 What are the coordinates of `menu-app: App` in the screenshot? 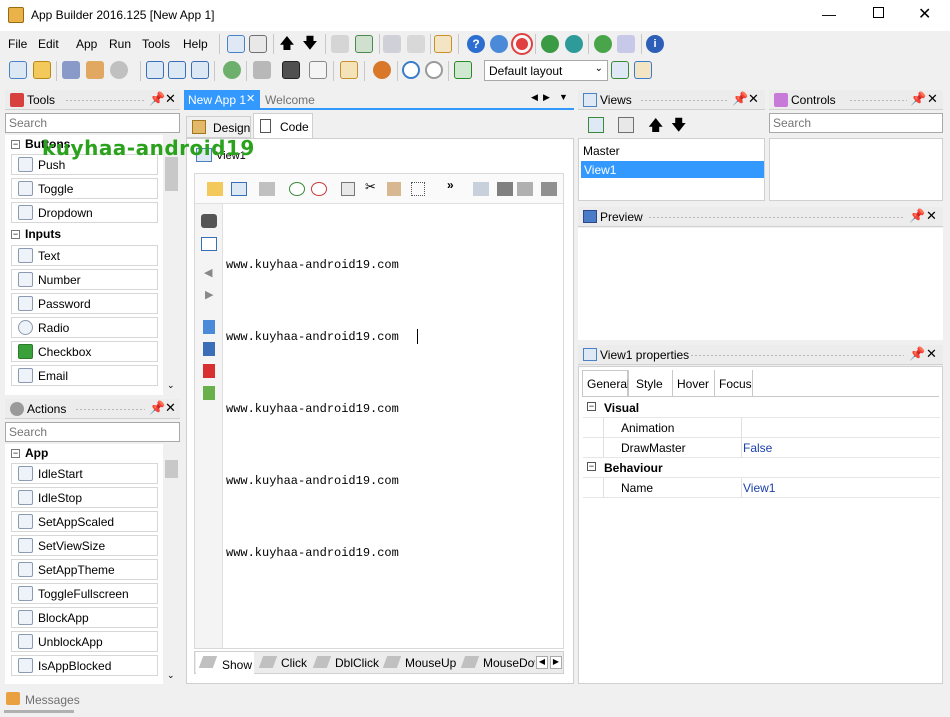 It's located at (86, 44).